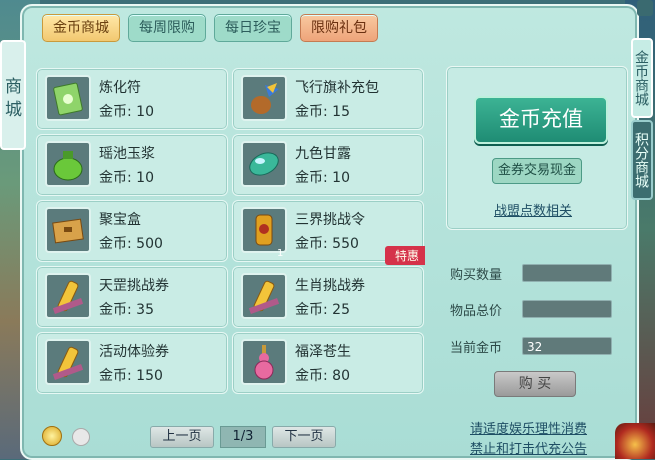 Image resolution: width=655 pixels, height=460 pixels. Describe the element at coordinates (533, 209) in the screenshot. I see `league-points-link: 战盟点数相关` at that location.